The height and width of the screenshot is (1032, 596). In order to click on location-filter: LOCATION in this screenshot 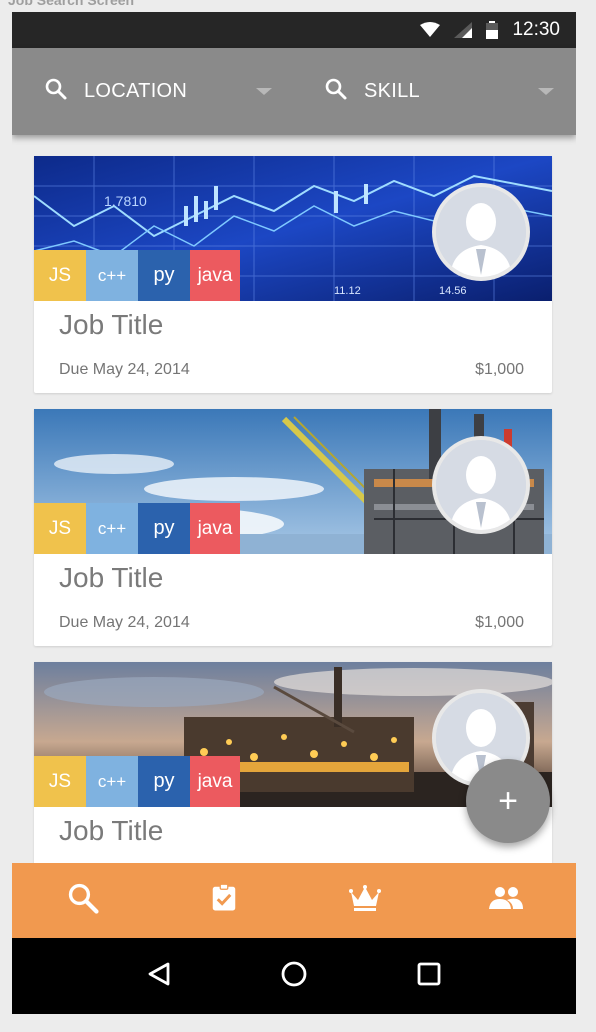, I will do `click(158, 91)`.